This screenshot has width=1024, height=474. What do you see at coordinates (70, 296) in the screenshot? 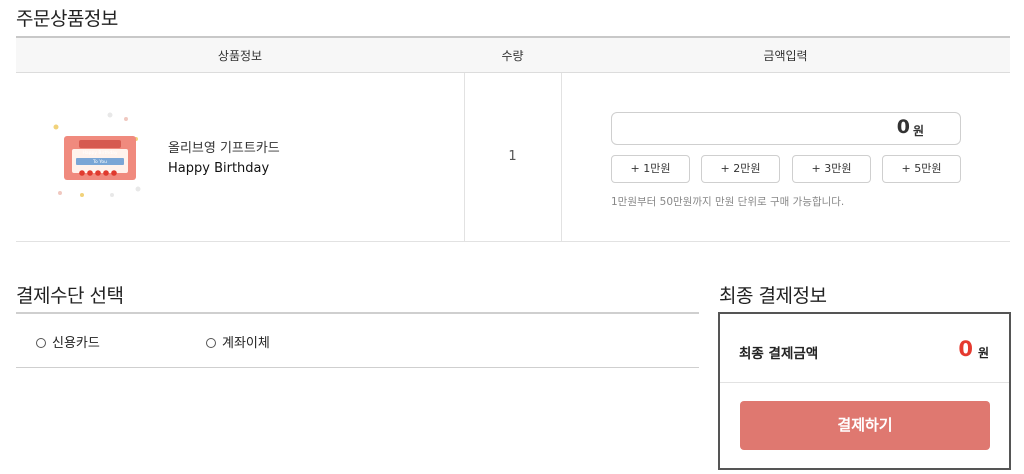
I see `payment-section-title: 결제수단 선택` at bounding box center [70, 296].